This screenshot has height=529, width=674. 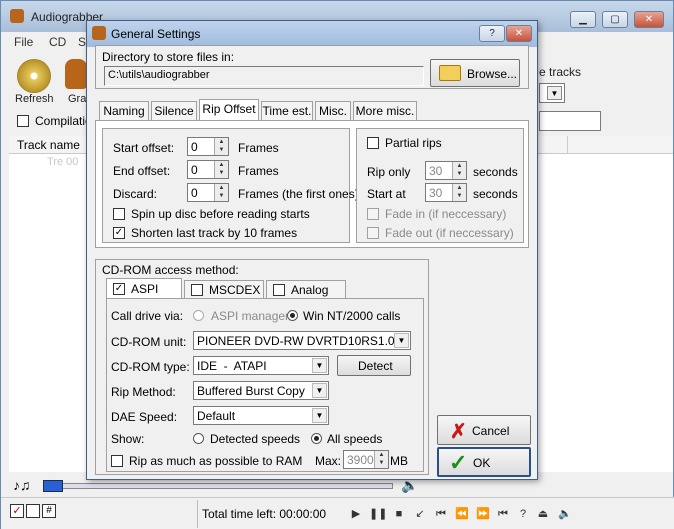 I want to click on menu-settings: S, so click(x=82, y=42).